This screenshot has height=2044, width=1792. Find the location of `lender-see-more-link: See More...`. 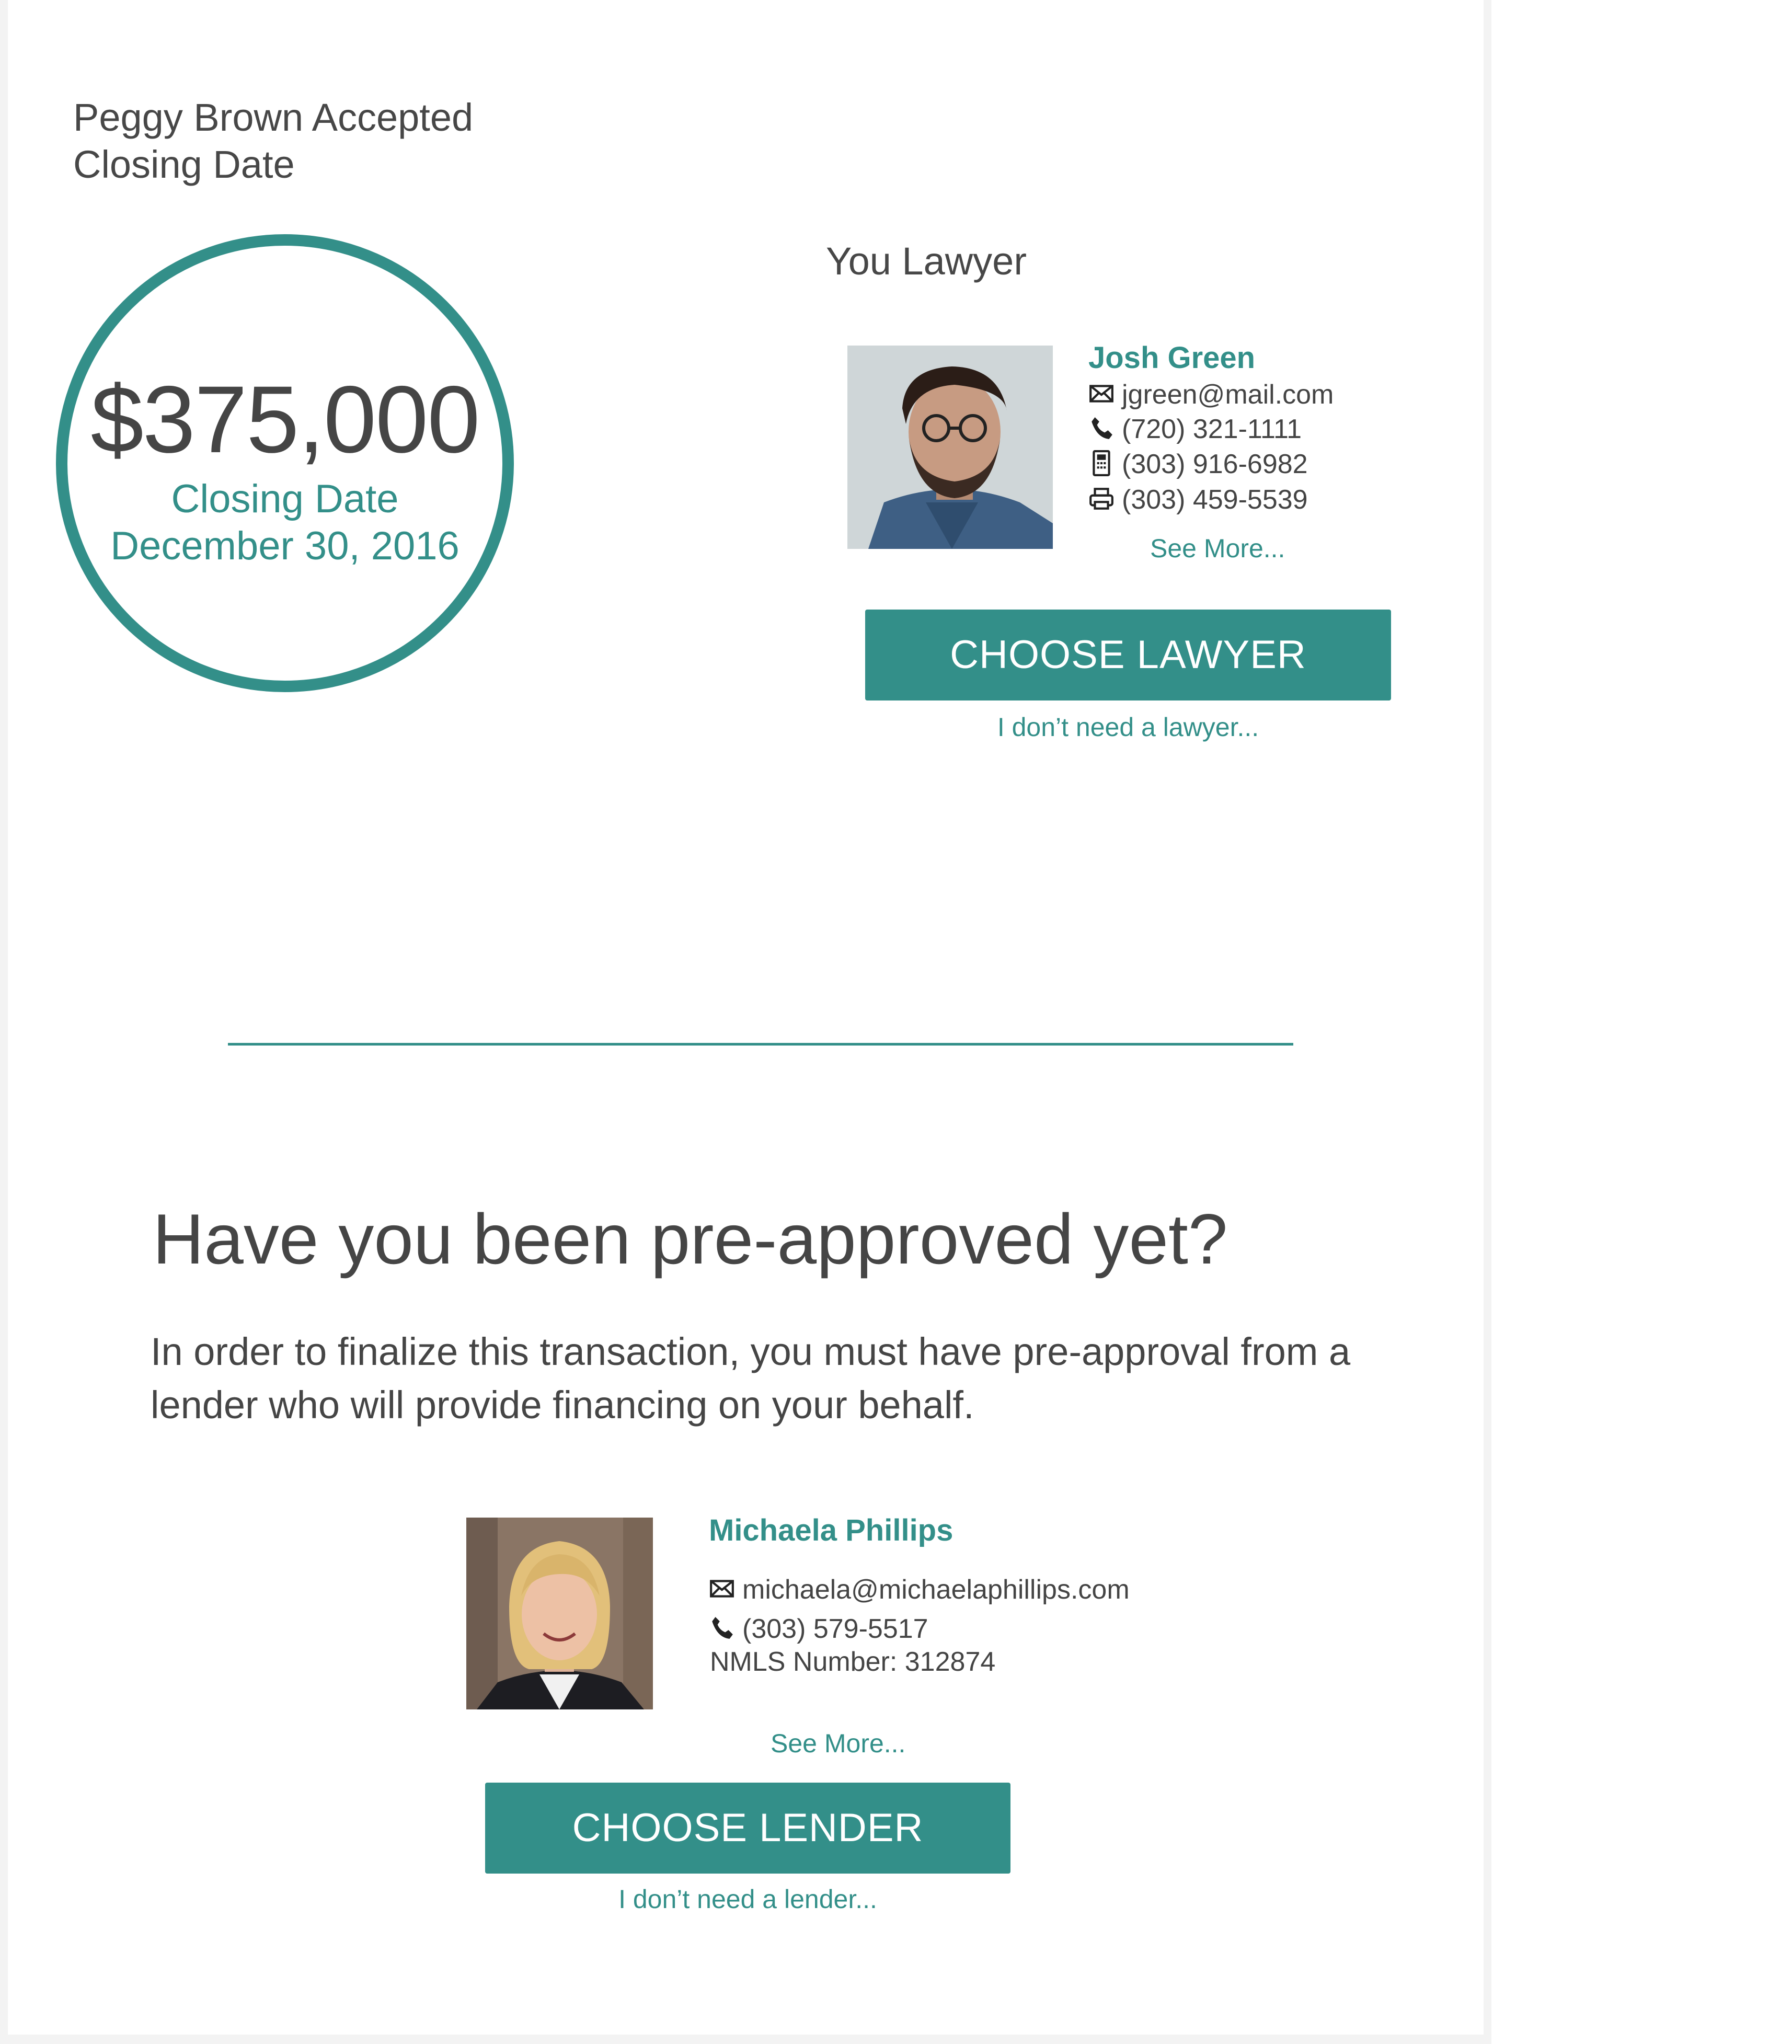

lender-see-more-link: See More... is located at coordinates (838, 1744).